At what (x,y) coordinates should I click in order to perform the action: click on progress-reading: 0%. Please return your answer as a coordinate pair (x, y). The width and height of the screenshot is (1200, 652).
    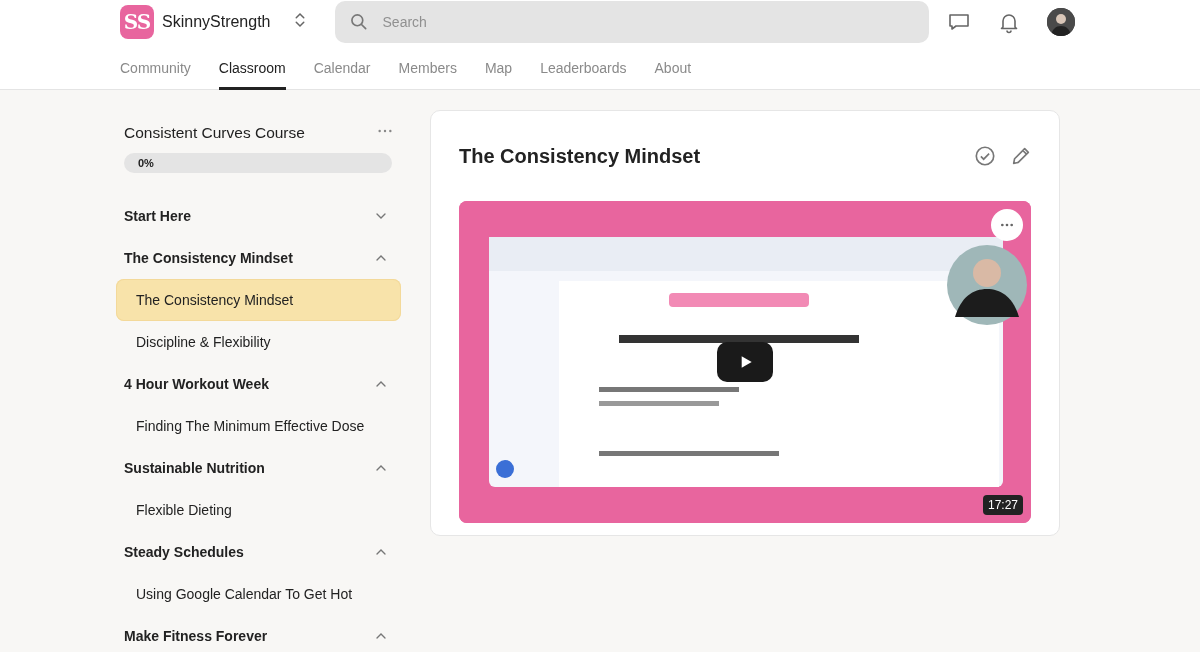
    Looking at the image, I should click on (146, 163).